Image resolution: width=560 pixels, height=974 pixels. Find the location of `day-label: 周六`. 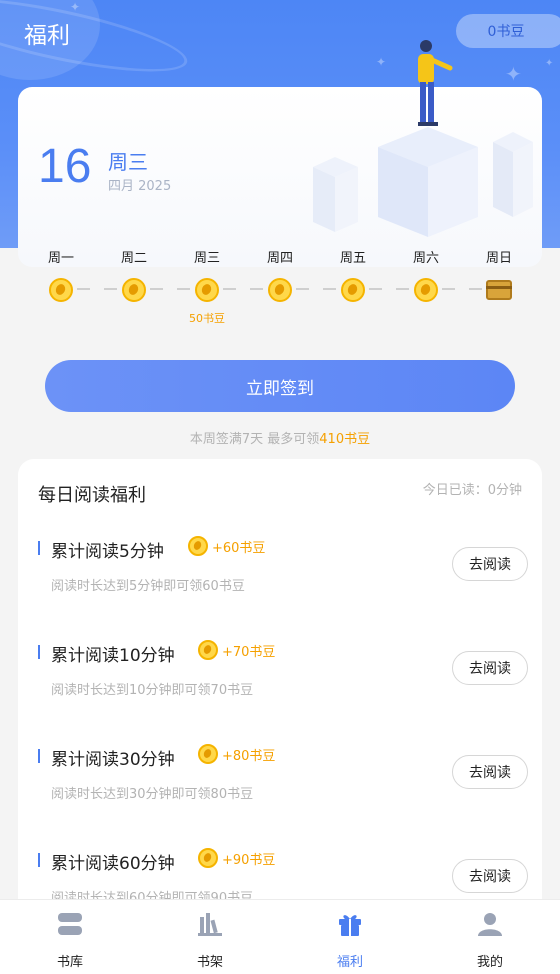

day-label: 周六 is located at coordinates (425, 258).